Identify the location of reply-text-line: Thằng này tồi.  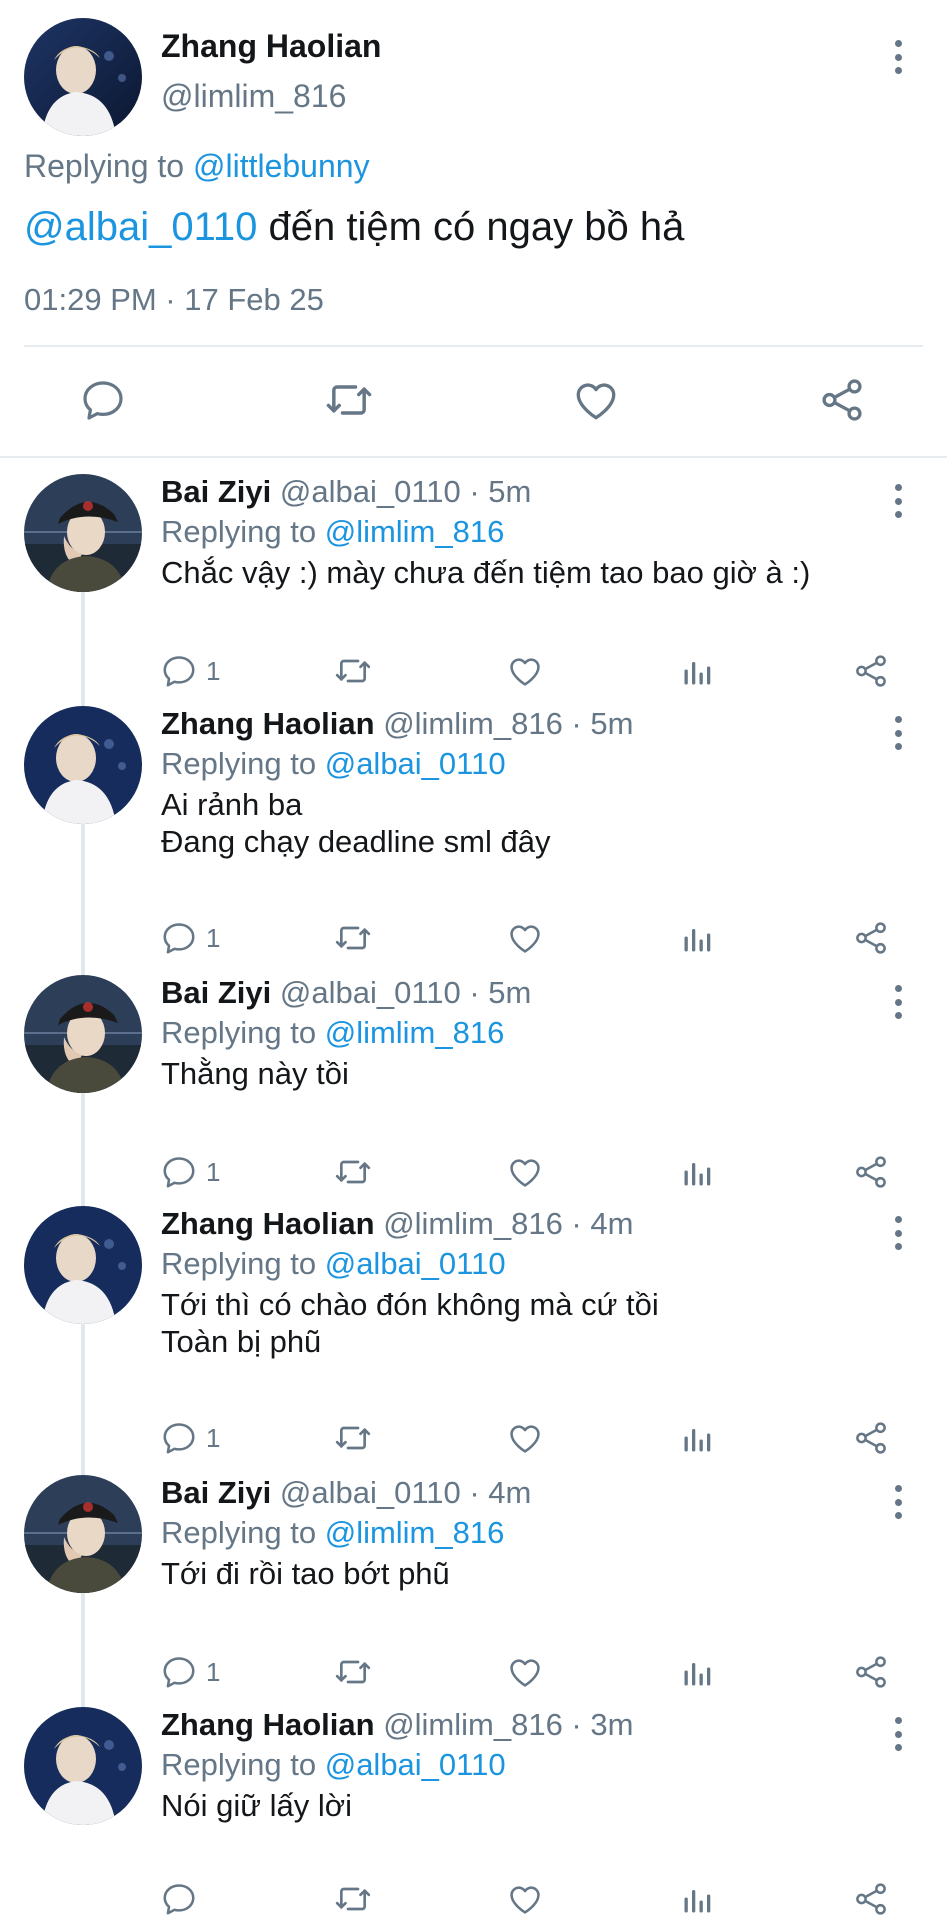
(255, 1073).